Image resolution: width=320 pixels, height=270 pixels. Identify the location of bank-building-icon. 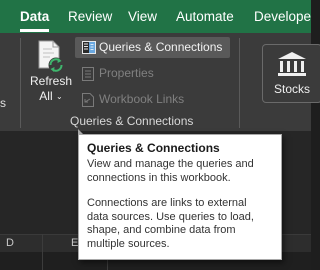
(292, 64).